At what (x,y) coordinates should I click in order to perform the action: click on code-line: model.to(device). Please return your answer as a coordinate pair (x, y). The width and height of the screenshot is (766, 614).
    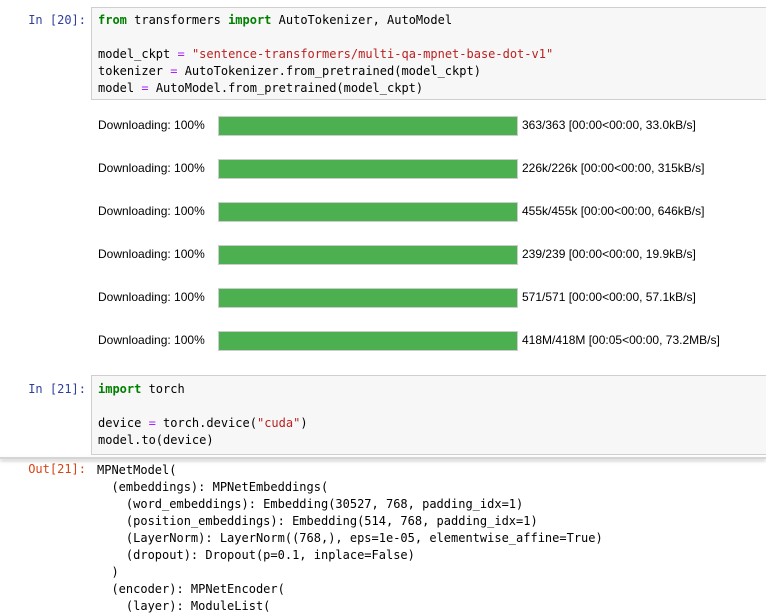
    Looking at the image, I should click on (156, 440).